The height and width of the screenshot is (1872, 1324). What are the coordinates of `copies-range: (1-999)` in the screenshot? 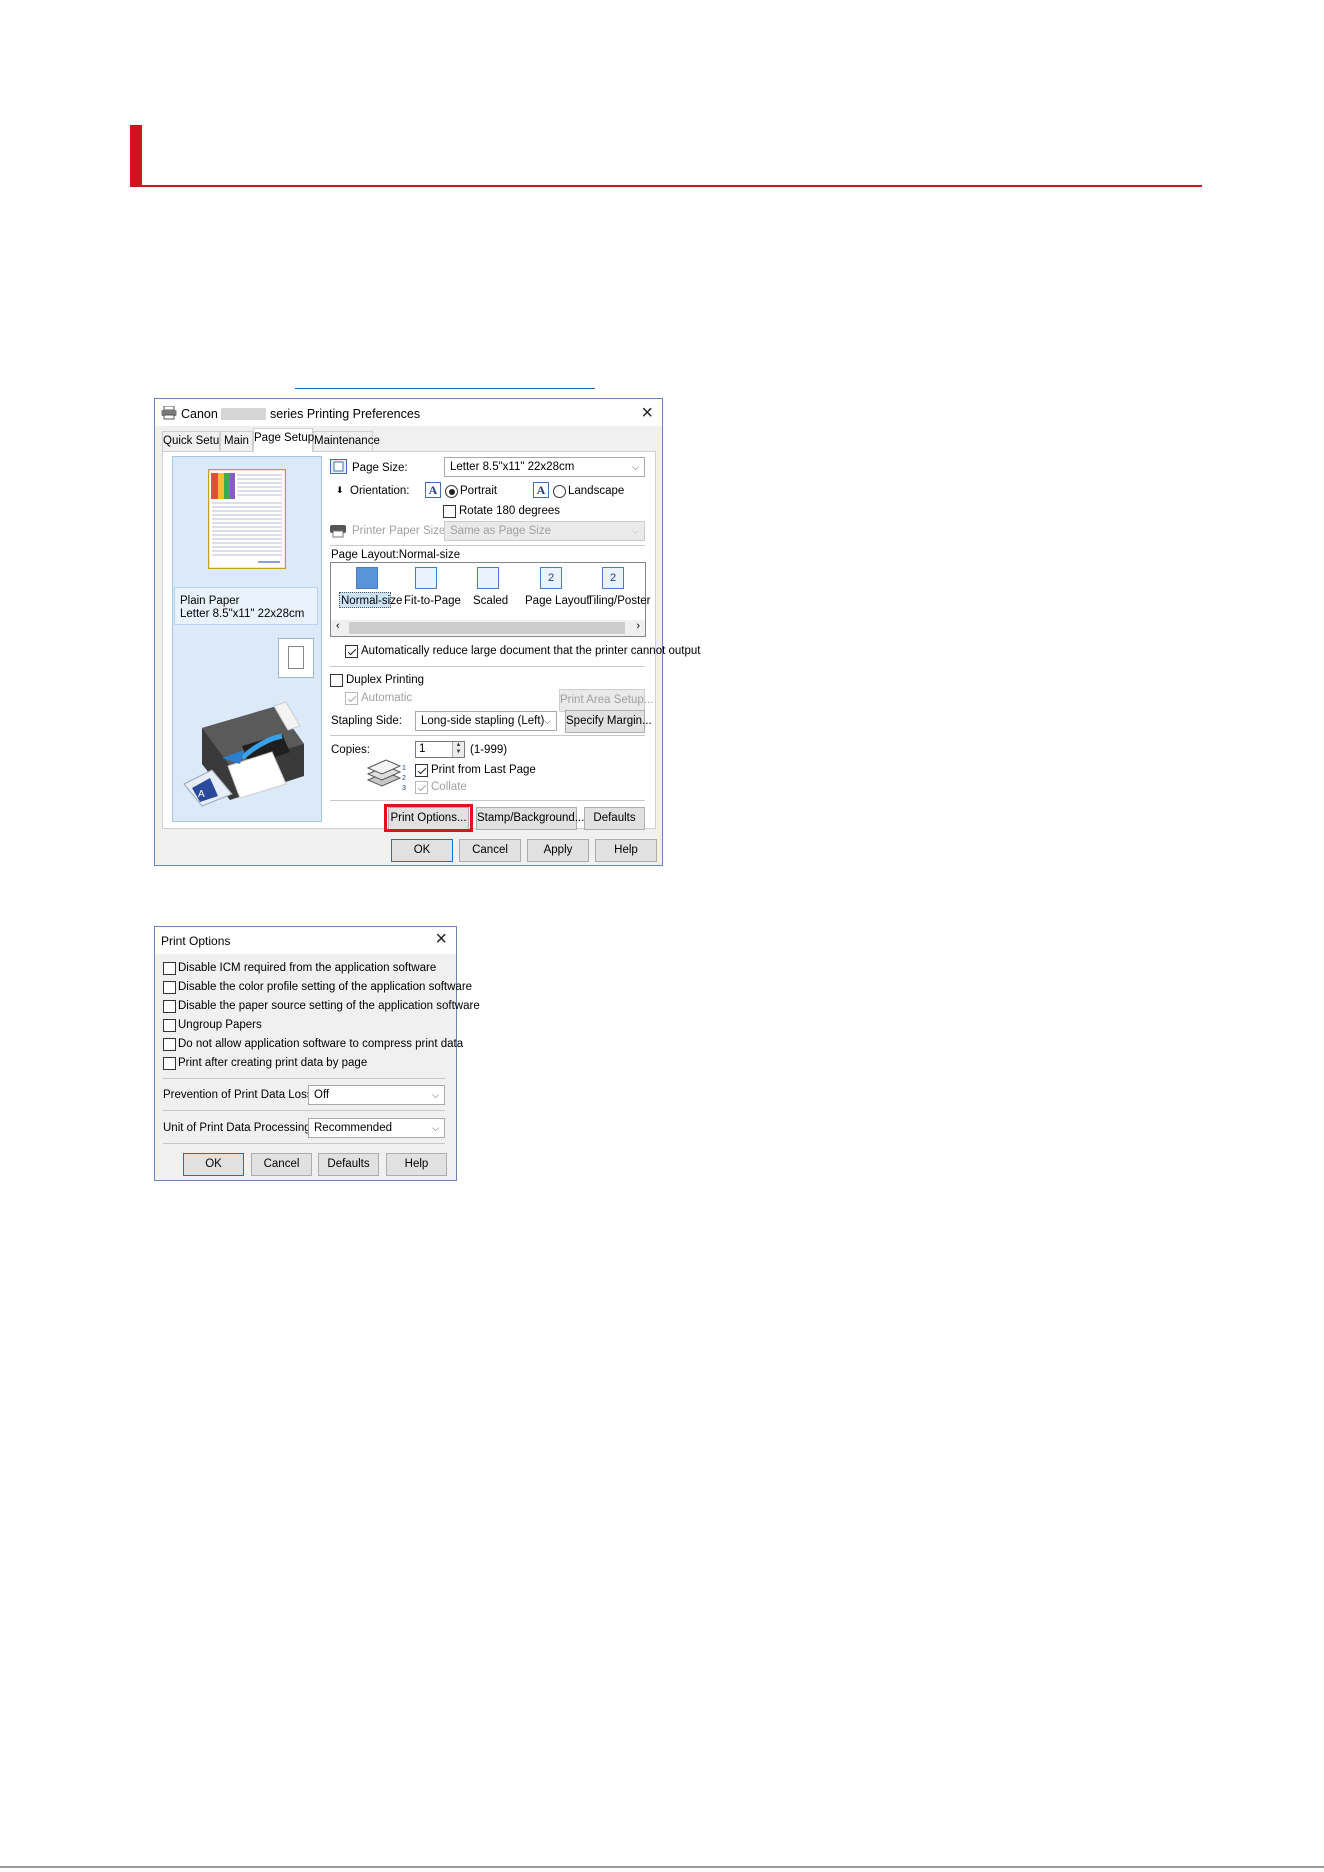 It's located at (489, 750).